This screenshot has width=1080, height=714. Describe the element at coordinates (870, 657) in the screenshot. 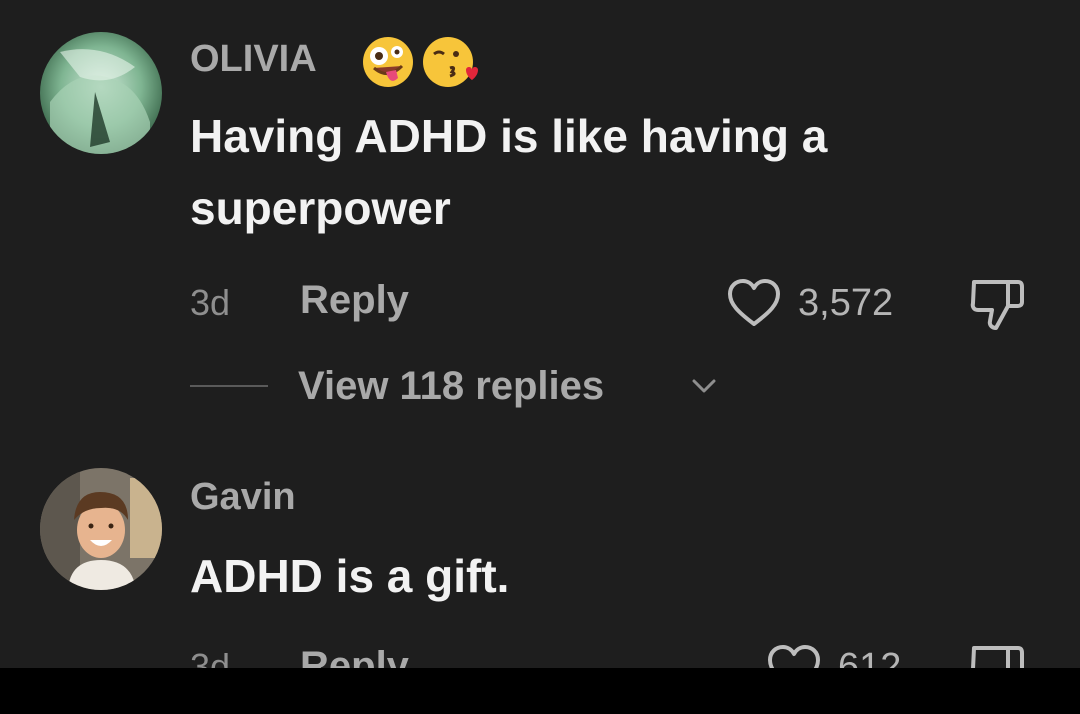

I see `like-count: 612` at that location.